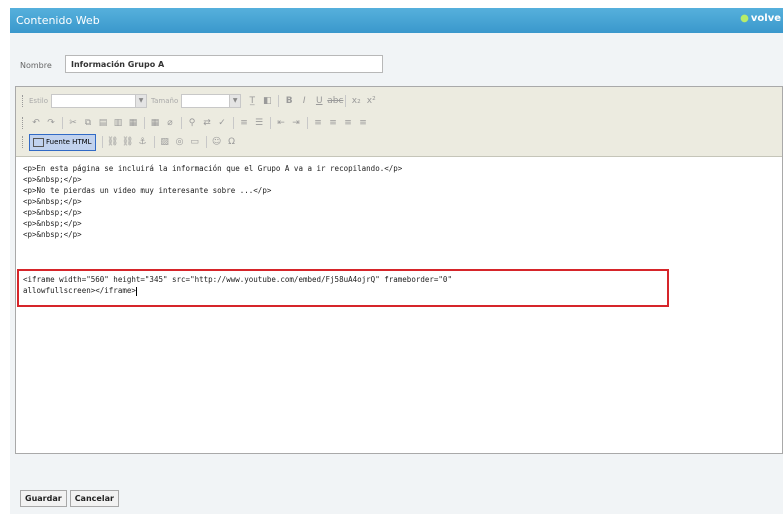  I want to click on paste-icon: ▤, so click(103, 123).